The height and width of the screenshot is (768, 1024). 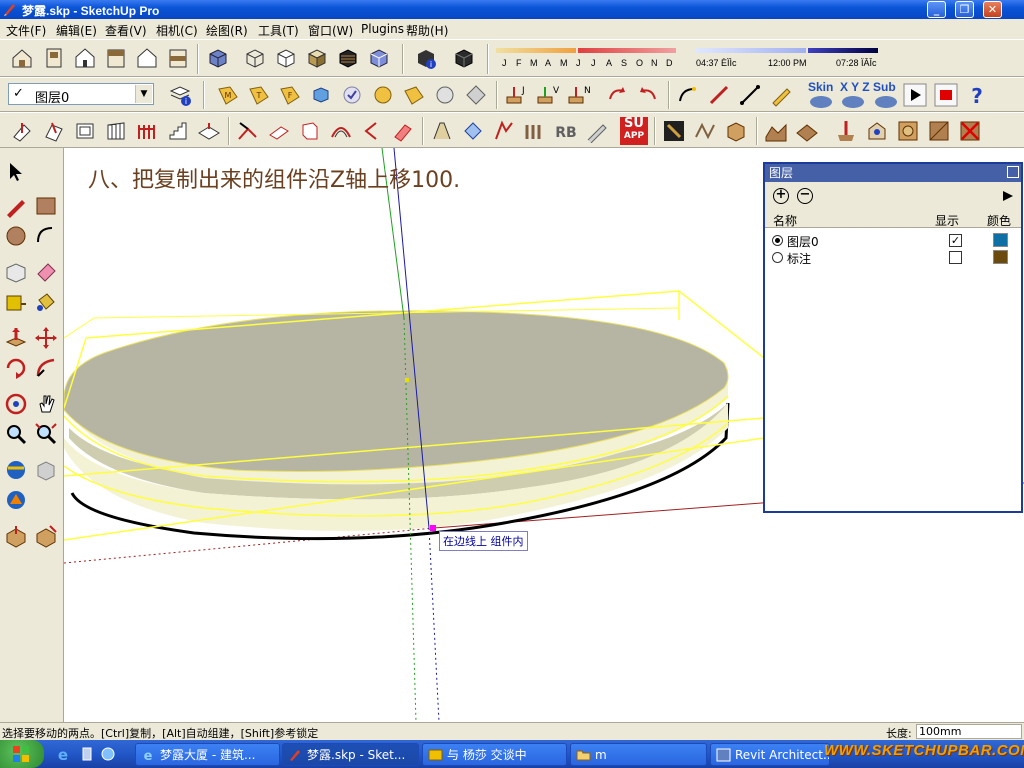 I want to click on get-models-icon, so click(x=16, y=470).